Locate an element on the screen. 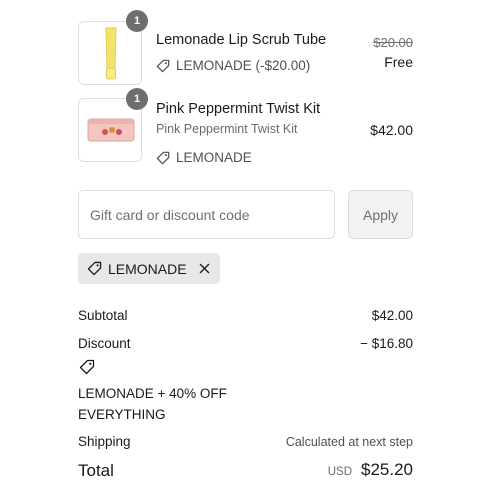  total-label: Total is located at coordinates (96, 470).